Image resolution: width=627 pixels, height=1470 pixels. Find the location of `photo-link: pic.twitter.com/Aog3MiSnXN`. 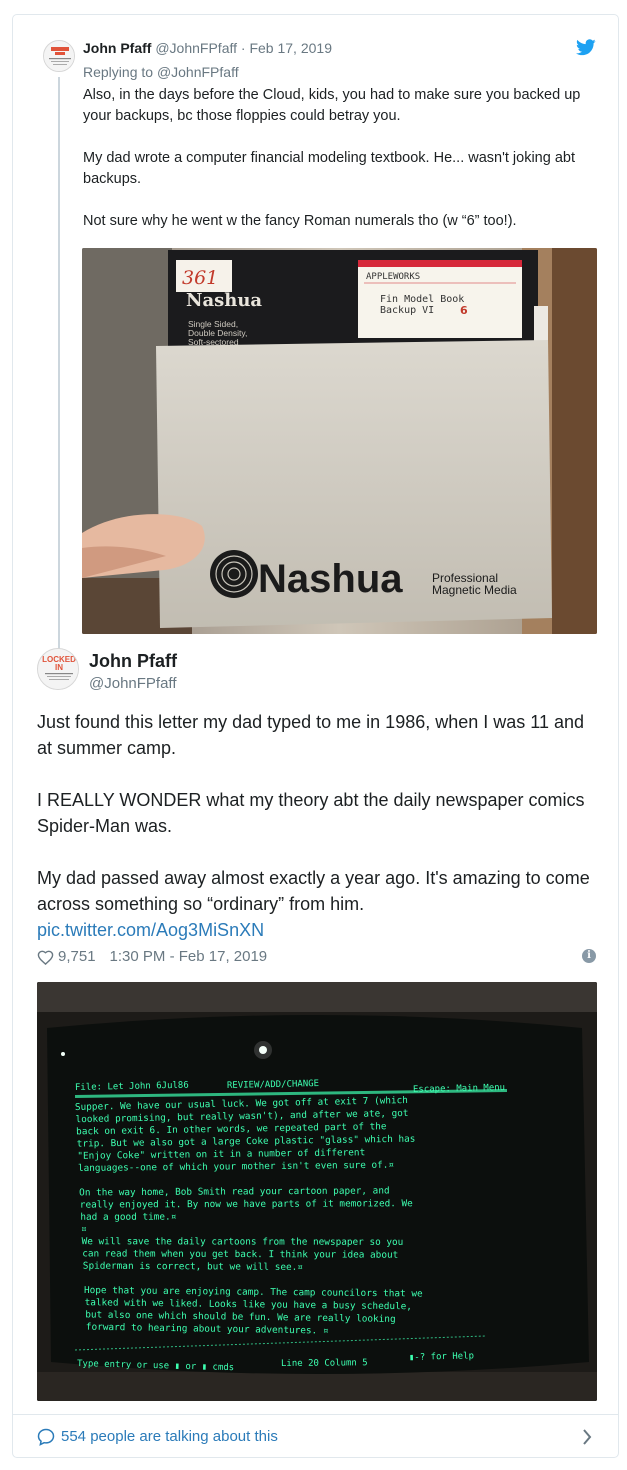

photo-link: pic.twitter.com/Aog3MiSnXN is located at coordinates (150, 930).